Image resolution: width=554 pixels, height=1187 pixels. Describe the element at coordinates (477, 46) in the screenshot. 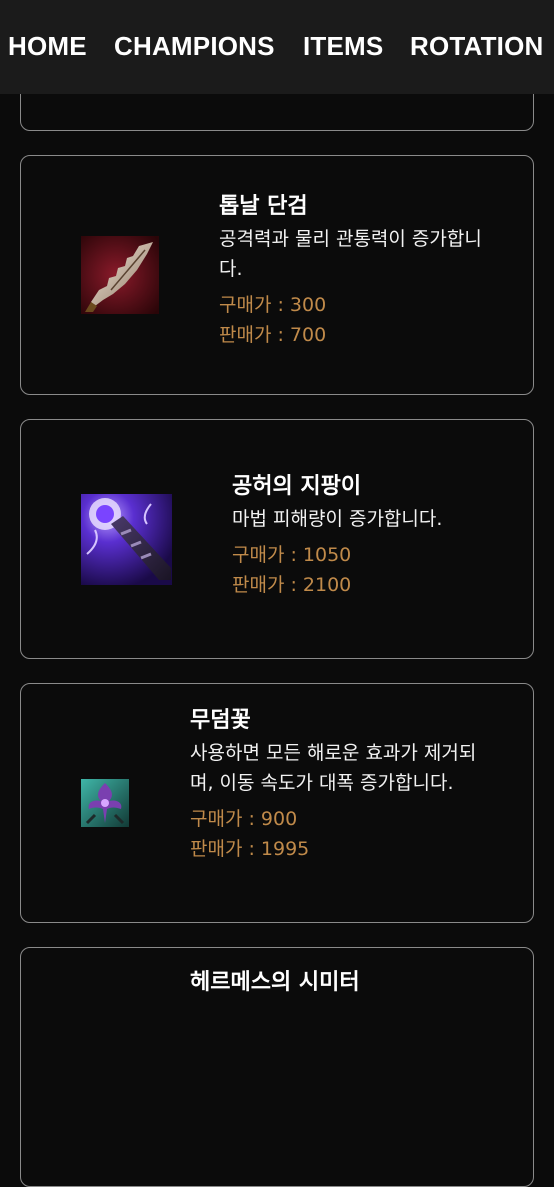

I see `nav-rotation: ROTATION` at that location.